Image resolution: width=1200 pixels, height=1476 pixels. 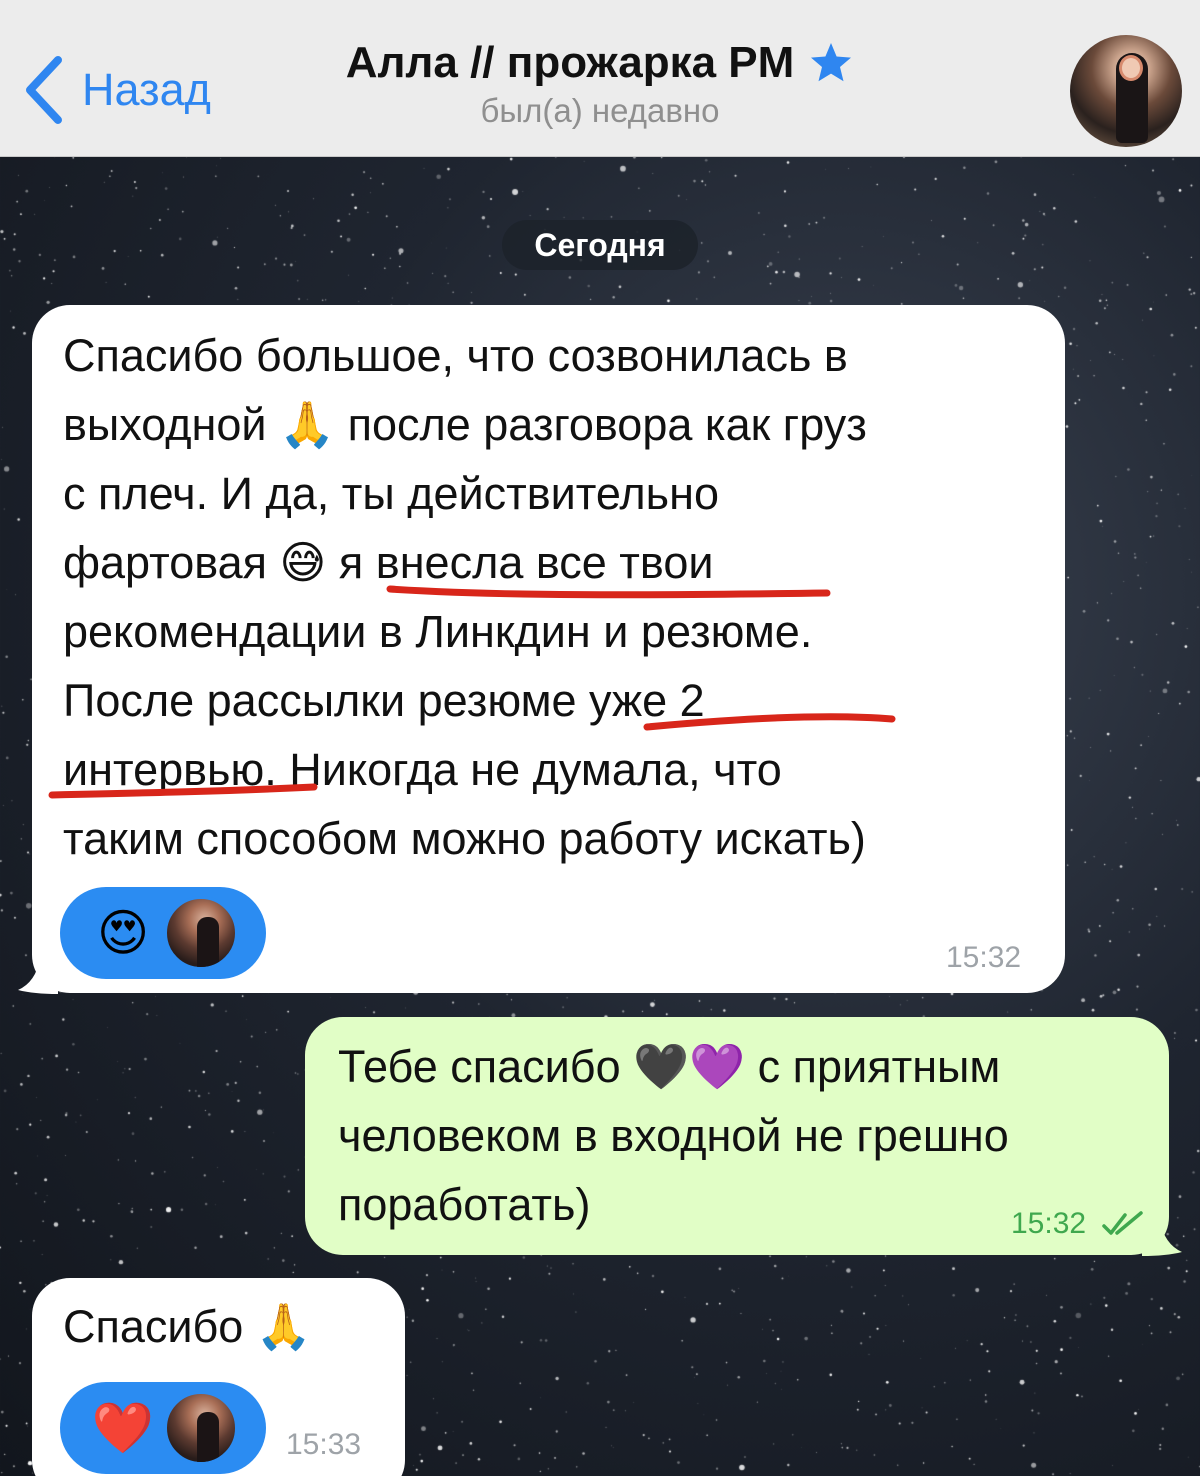 I want to click on incoming-message: Спасибо 🙏 ❤️ 15:33, so click(x=218, y=1377).